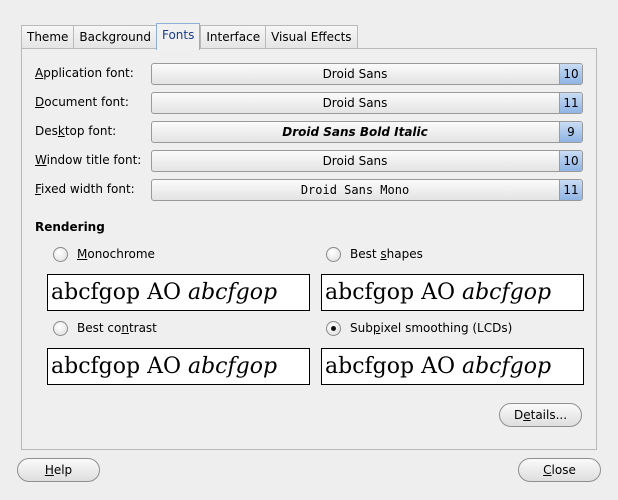 The image size is (618, 500). Describe the element at coordinates (233, 37) in the screenshot. I see `tab-interface: Interface` at that location.